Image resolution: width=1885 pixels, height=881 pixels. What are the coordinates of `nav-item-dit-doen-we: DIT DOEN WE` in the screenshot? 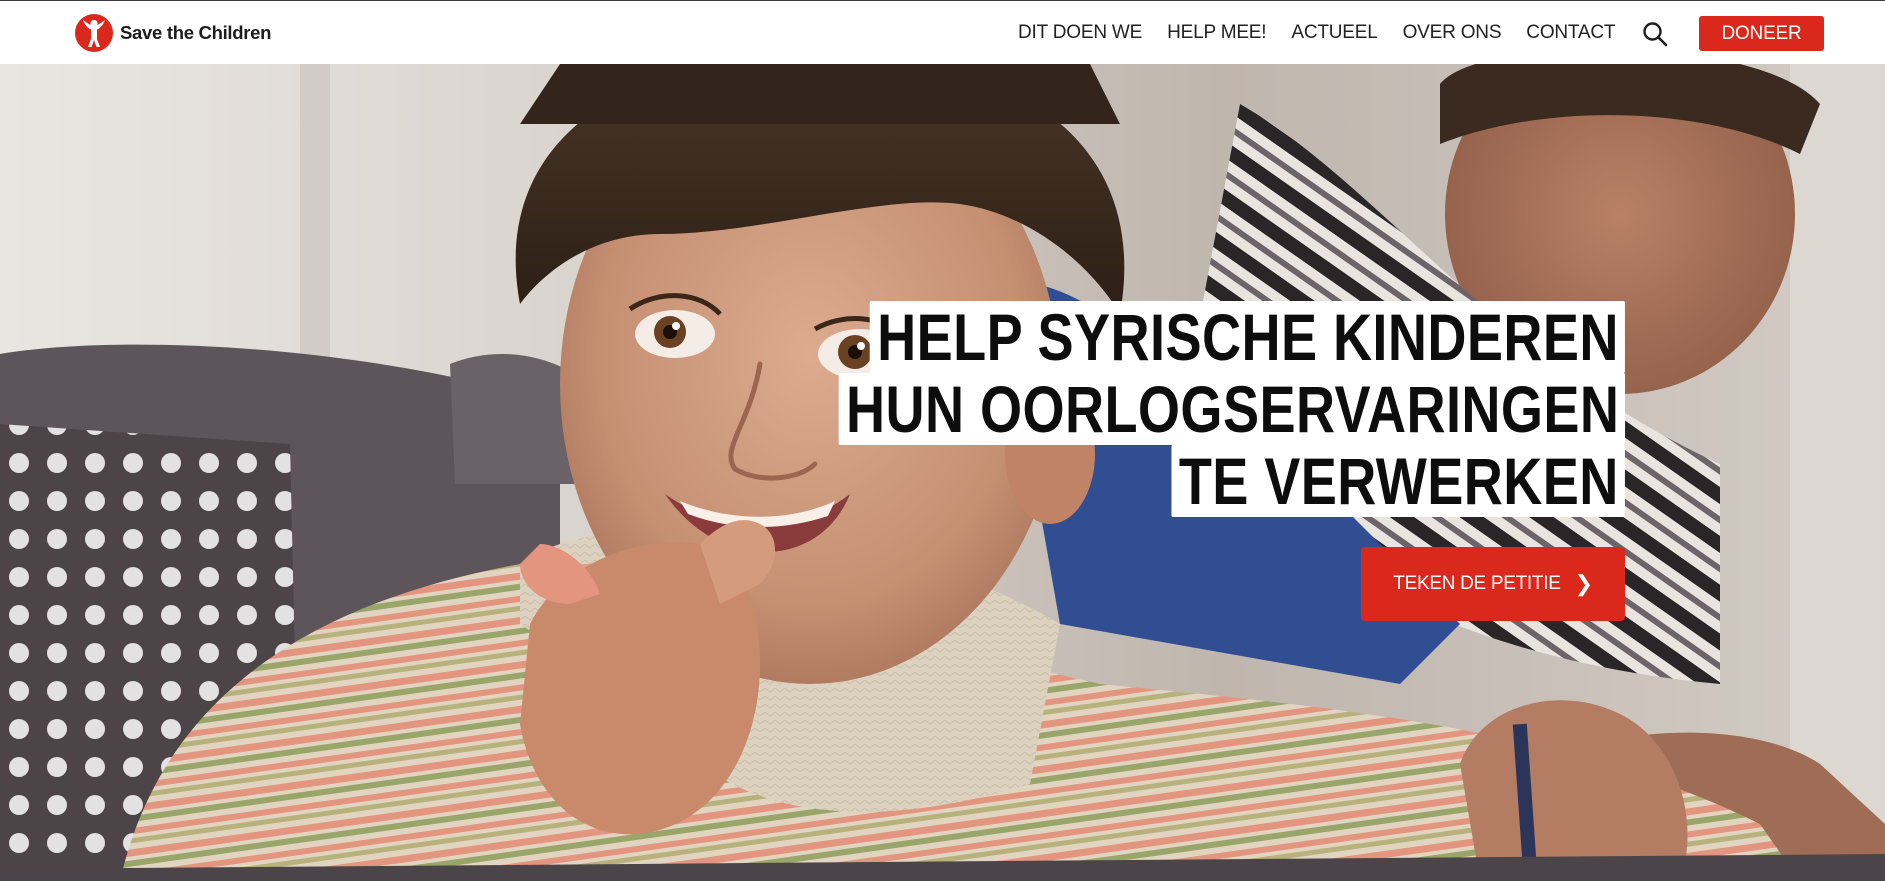 It's located at (1080, 33).